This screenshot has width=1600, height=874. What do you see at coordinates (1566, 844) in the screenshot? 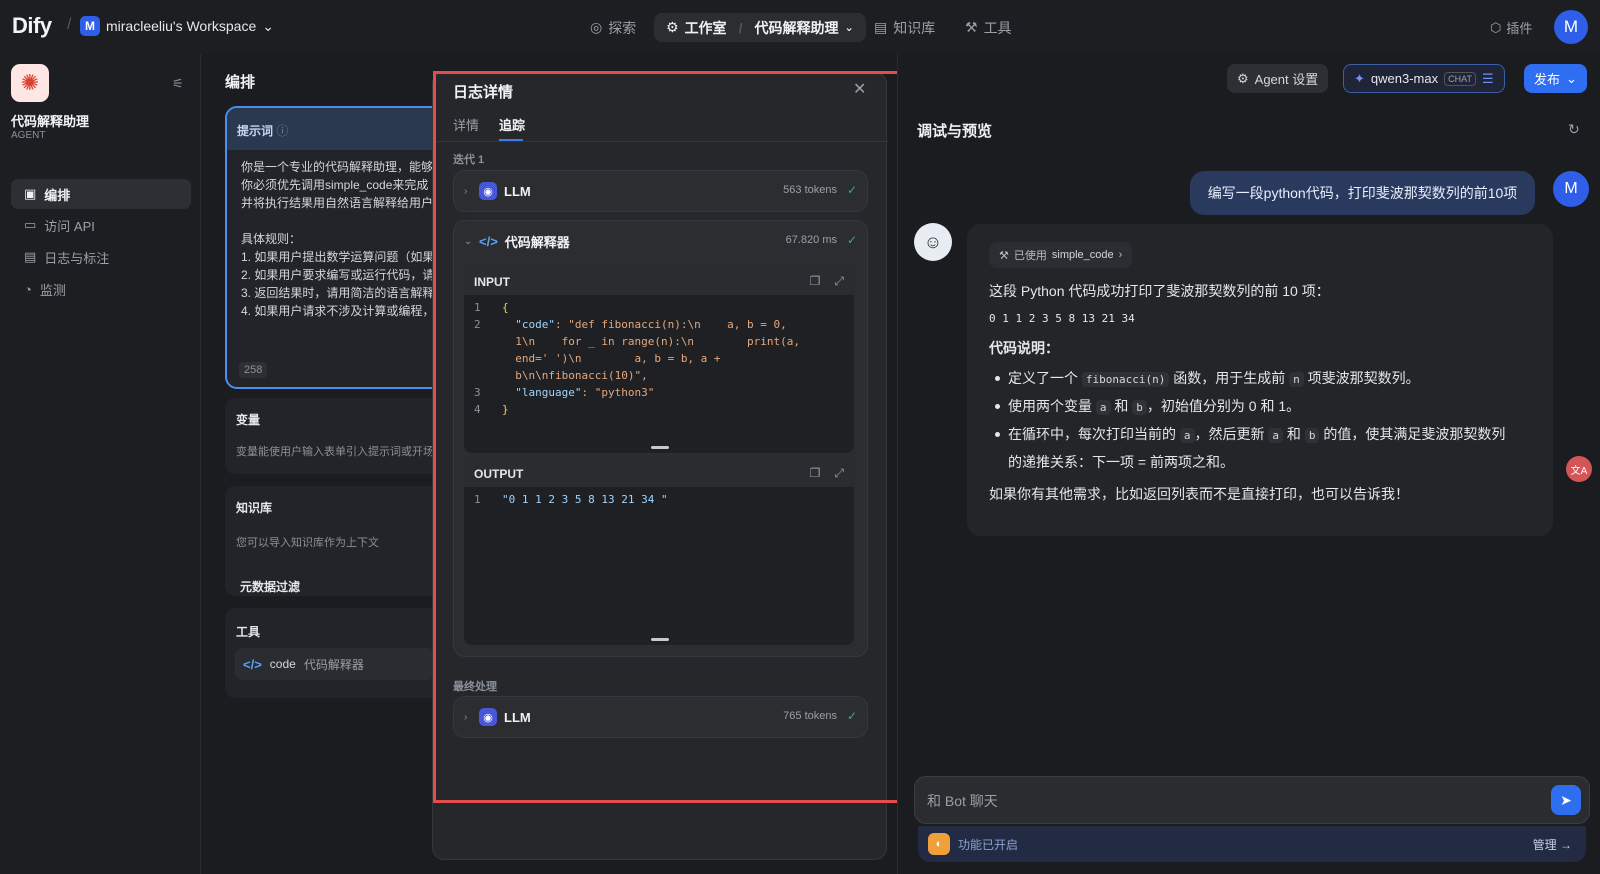
I see `arrow-right-icon: →` at bounding box center [1566, 844].